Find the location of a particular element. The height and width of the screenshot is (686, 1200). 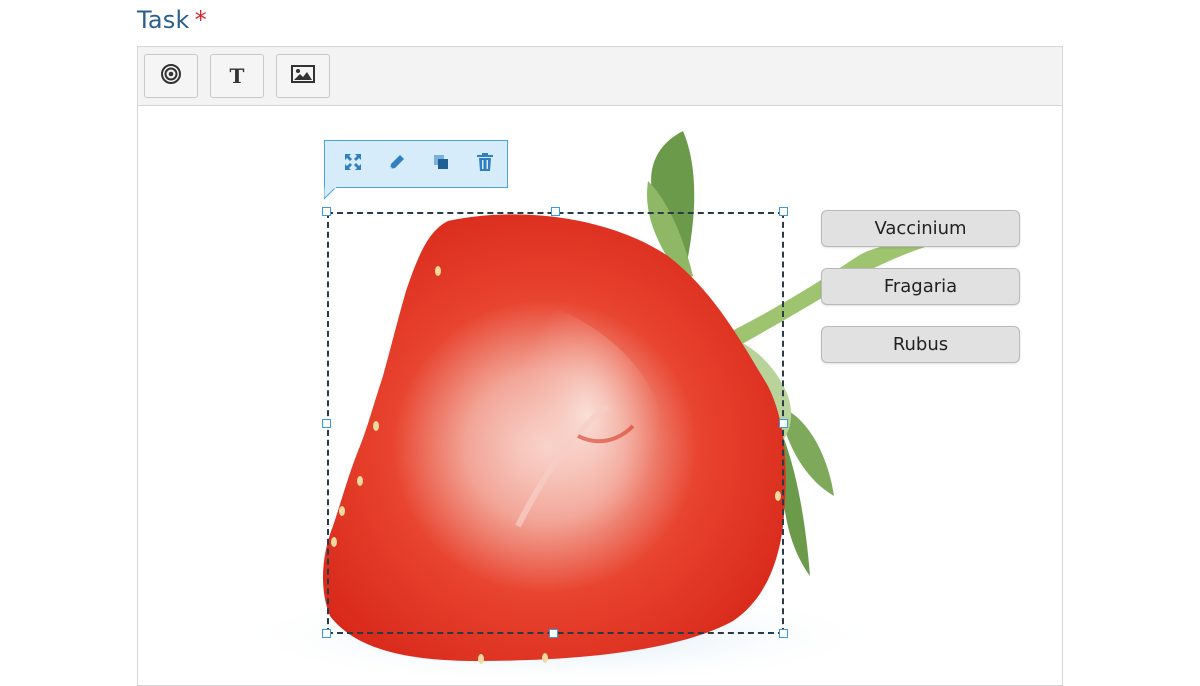

layers-icon is located at coordinates (441, 164).